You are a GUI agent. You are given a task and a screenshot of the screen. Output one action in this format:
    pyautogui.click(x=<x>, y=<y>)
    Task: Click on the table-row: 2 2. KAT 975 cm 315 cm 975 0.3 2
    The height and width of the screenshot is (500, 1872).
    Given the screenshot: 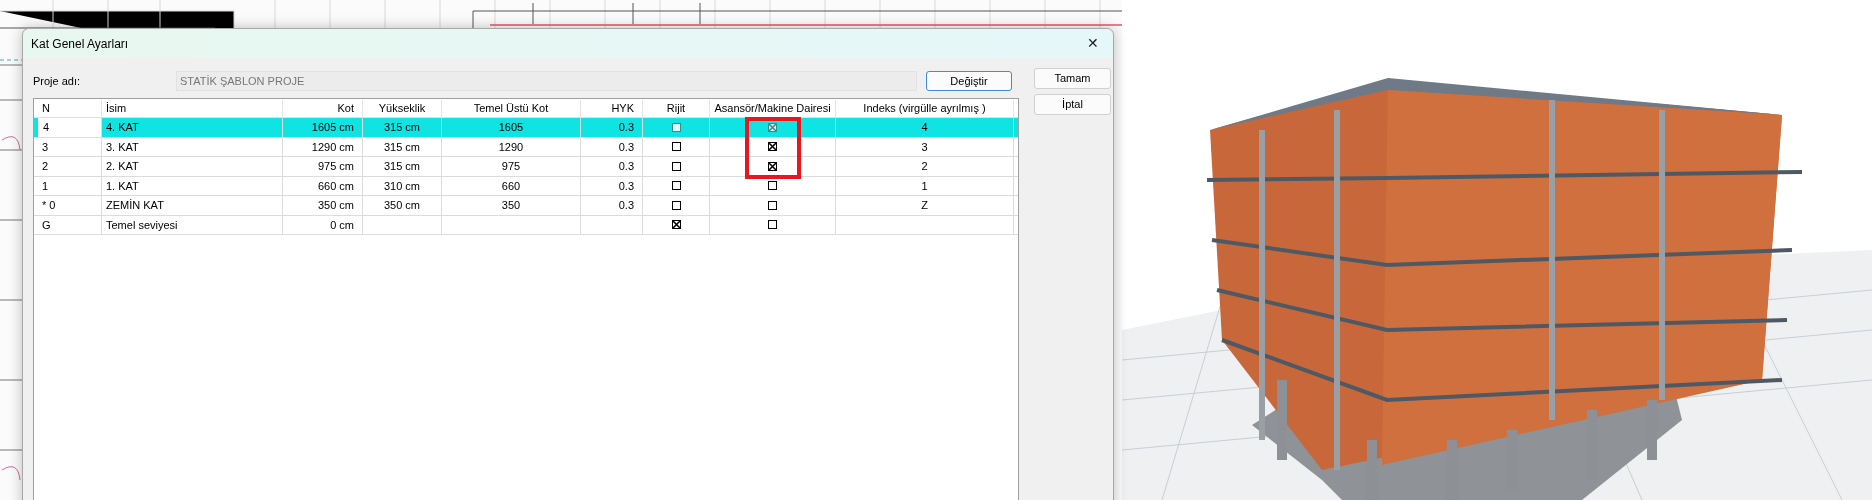 What is the action you would take?
    pyautogui.click(x=526, y=167)
    